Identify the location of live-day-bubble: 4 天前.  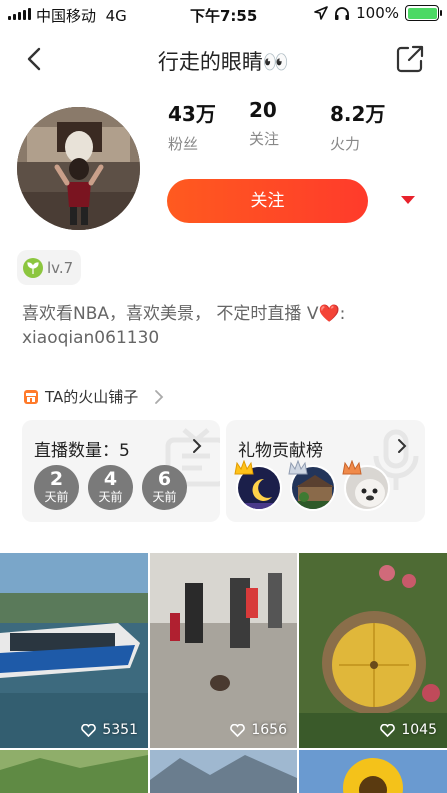
(110, 487).